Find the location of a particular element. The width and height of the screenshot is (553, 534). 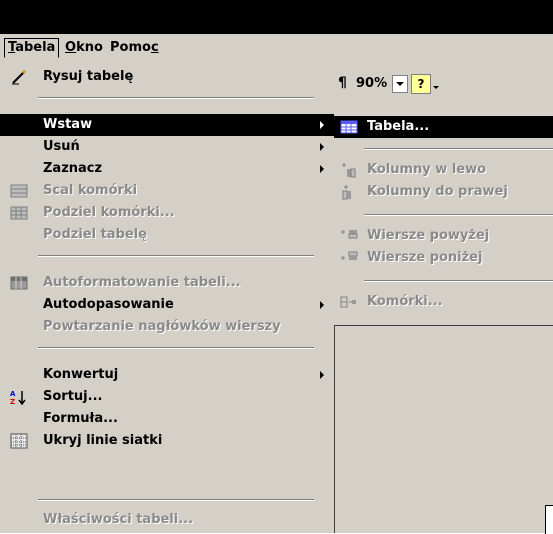

insert-column-left-icon is located at coordinates (349, 170).